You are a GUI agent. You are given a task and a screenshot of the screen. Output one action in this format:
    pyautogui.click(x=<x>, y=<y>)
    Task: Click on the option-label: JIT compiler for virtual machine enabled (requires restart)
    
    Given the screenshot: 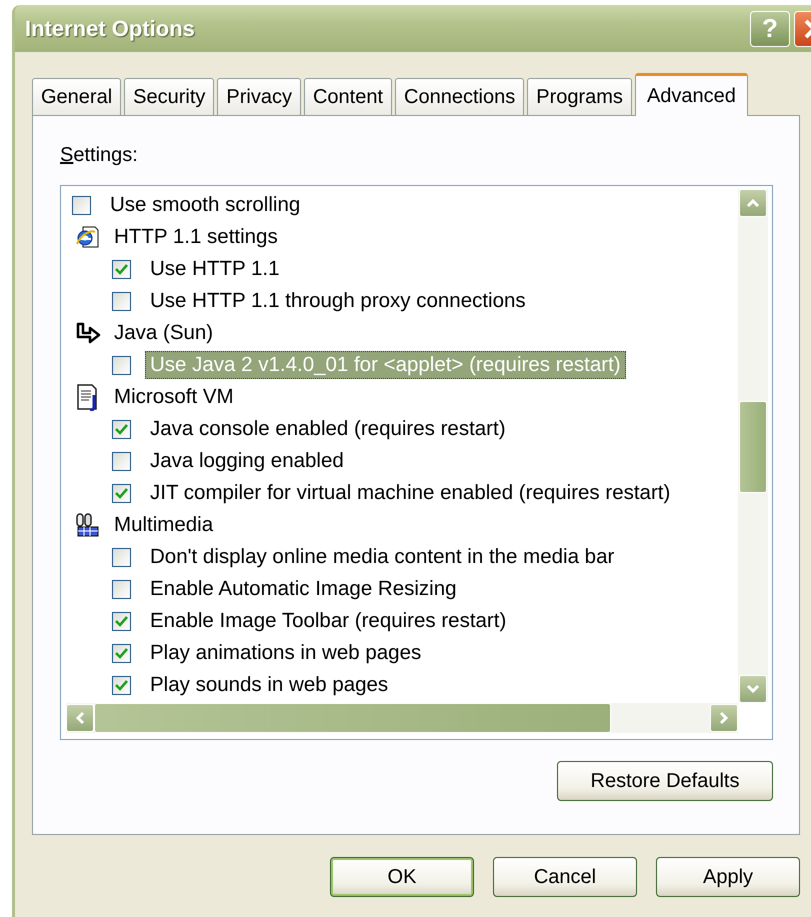 What is the action you would take?
    pyautogui.click(x=410, y=493)
    